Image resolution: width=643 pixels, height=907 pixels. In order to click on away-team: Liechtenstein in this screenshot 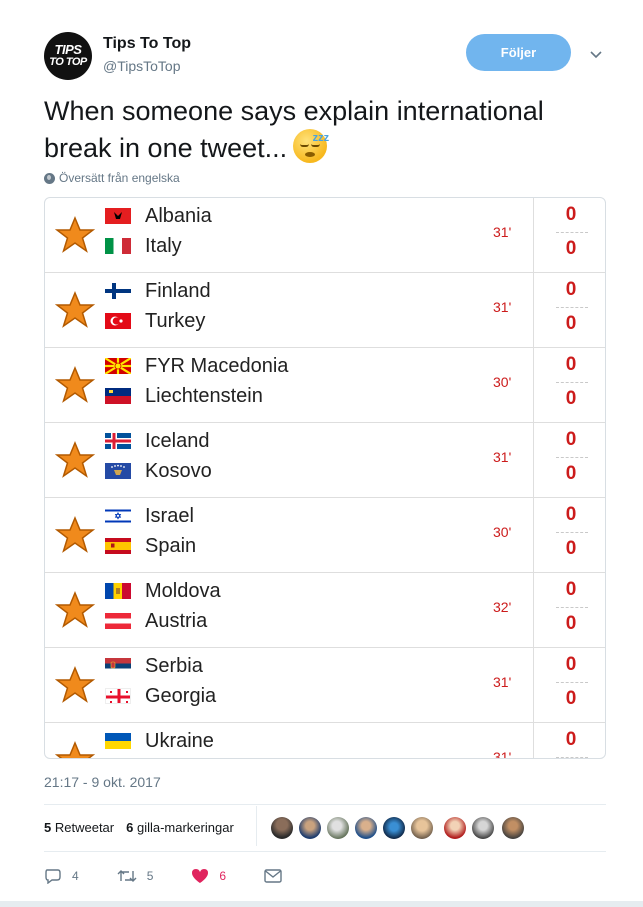, I will do `click(184, 396)`.